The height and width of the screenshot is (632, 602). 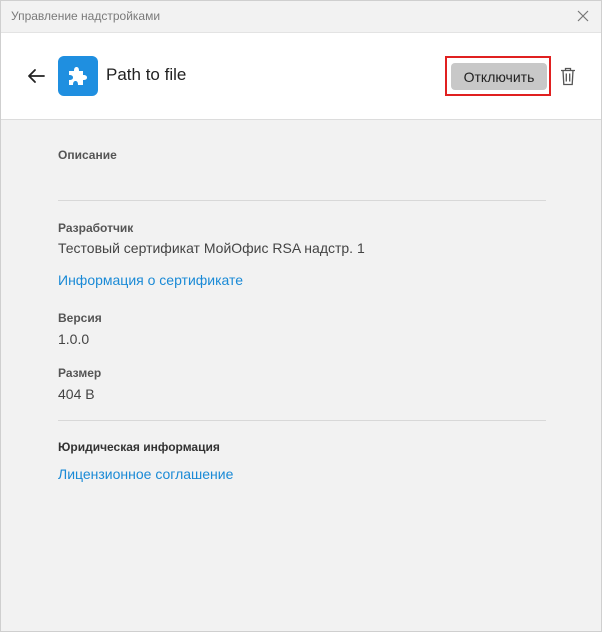 What do you see at coordinates (87, 155) in the screenshot?
I see `description-label: Описание` at bounding box center [87, 155].